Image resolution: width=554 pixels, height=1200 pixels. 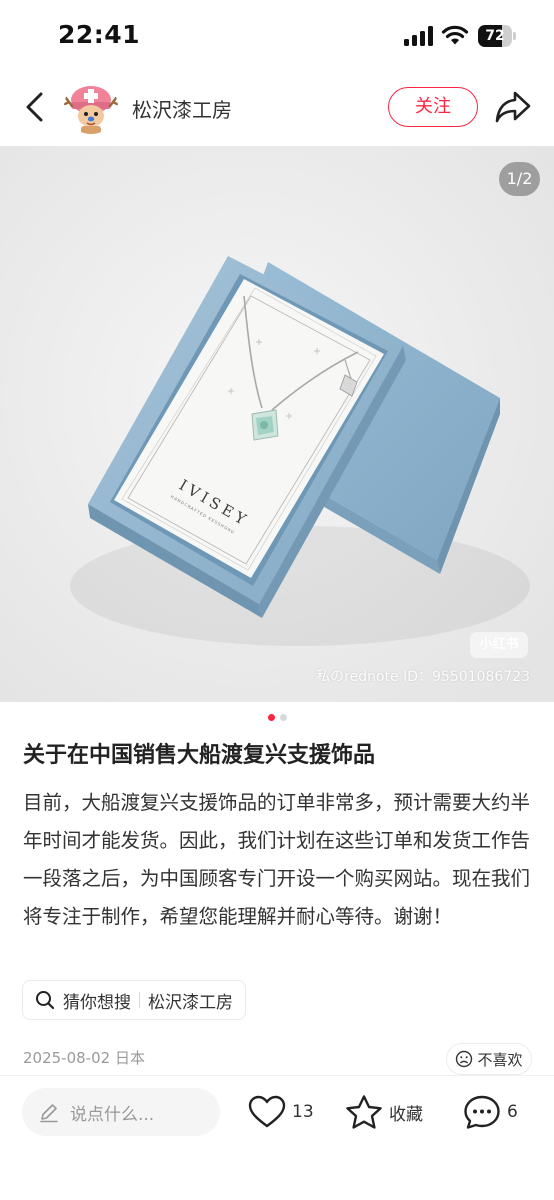 I want to click on post-header: 松沢漆工房 关注, so click(x=277, y=107).